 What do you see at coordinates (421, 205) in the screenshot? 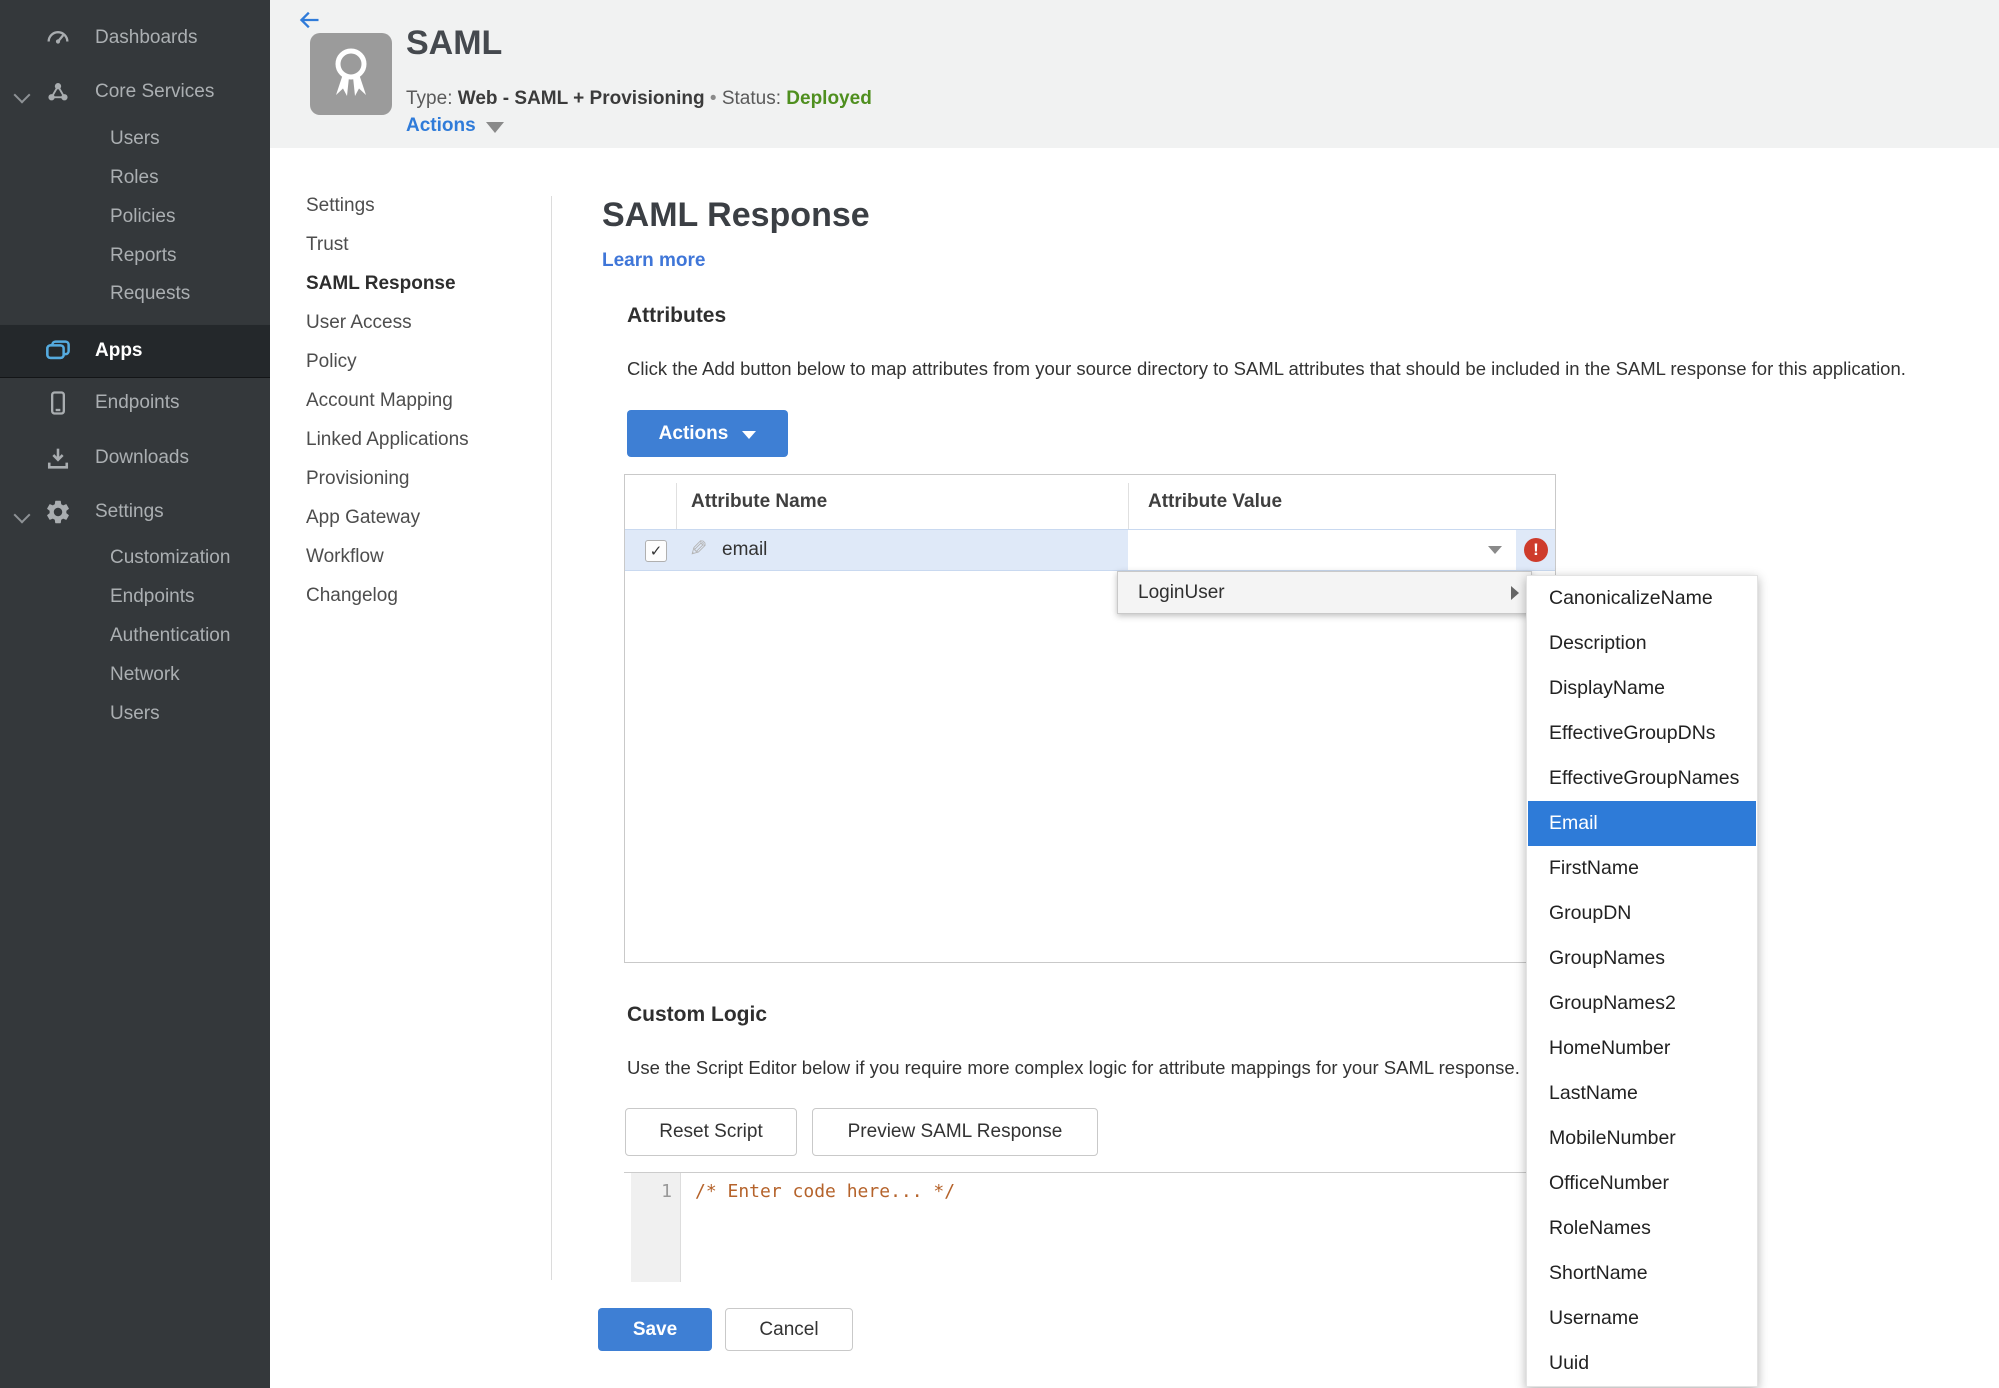
I see `tab-settings: Settings` at bounding box center [421, 205].